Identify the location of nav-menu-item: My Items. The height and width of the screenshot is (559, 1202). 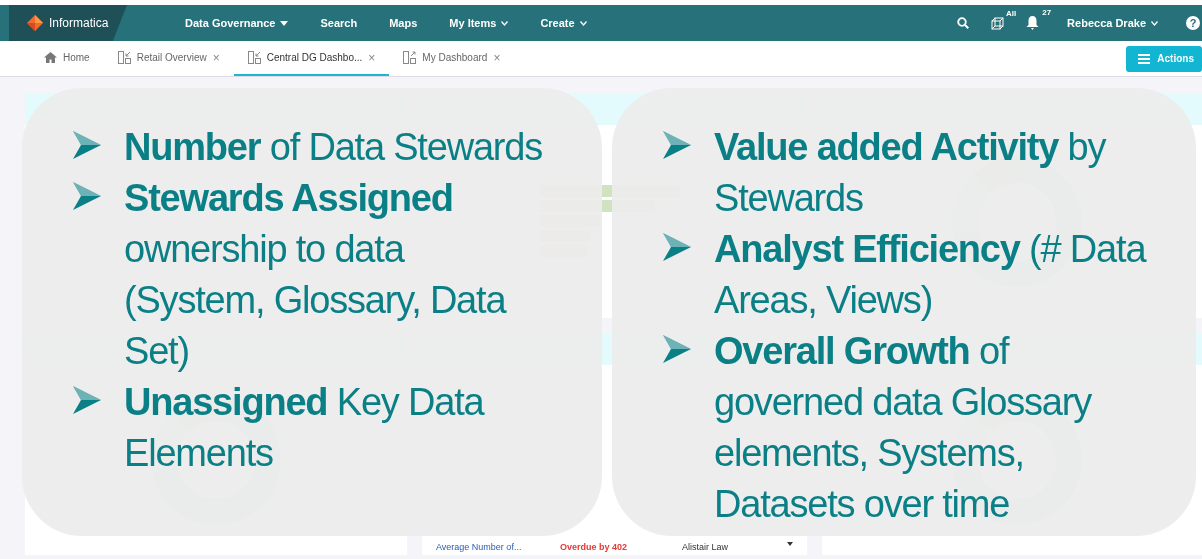
(479, 23).